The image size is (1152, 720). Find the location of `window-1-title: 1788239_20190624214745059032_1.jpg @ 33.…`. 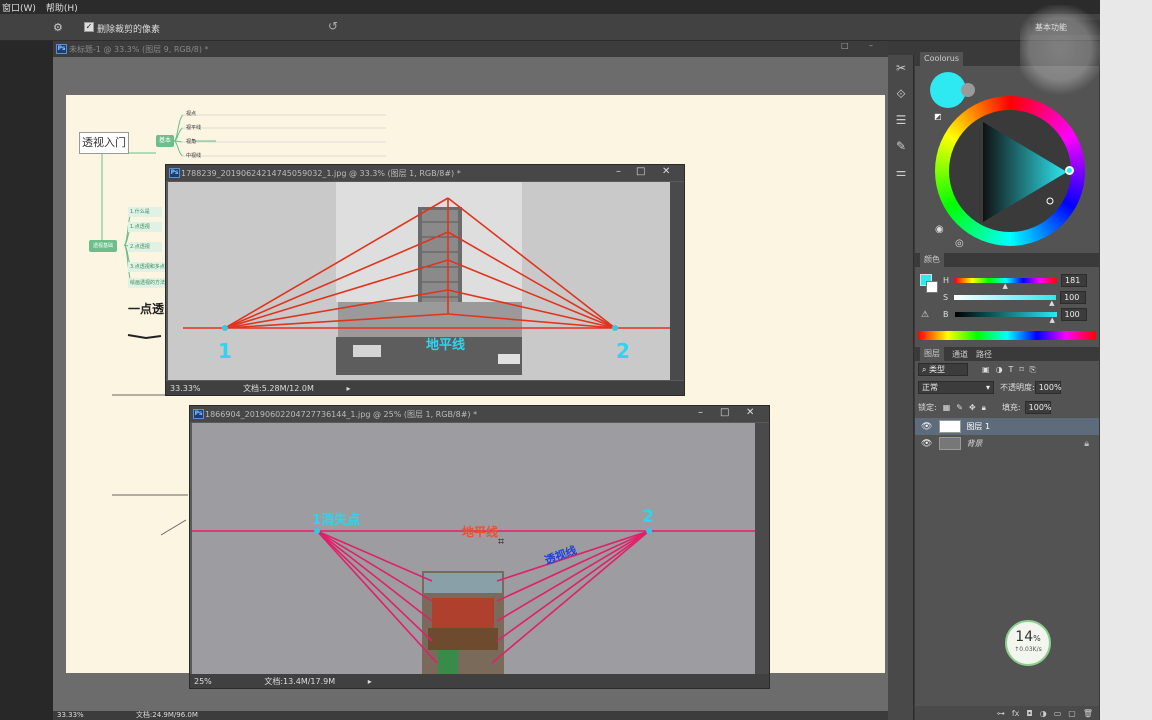

window-1-title: 1788239_20190624214745059032_1.jpg @ 33.… is located at coordinates (321, 173).